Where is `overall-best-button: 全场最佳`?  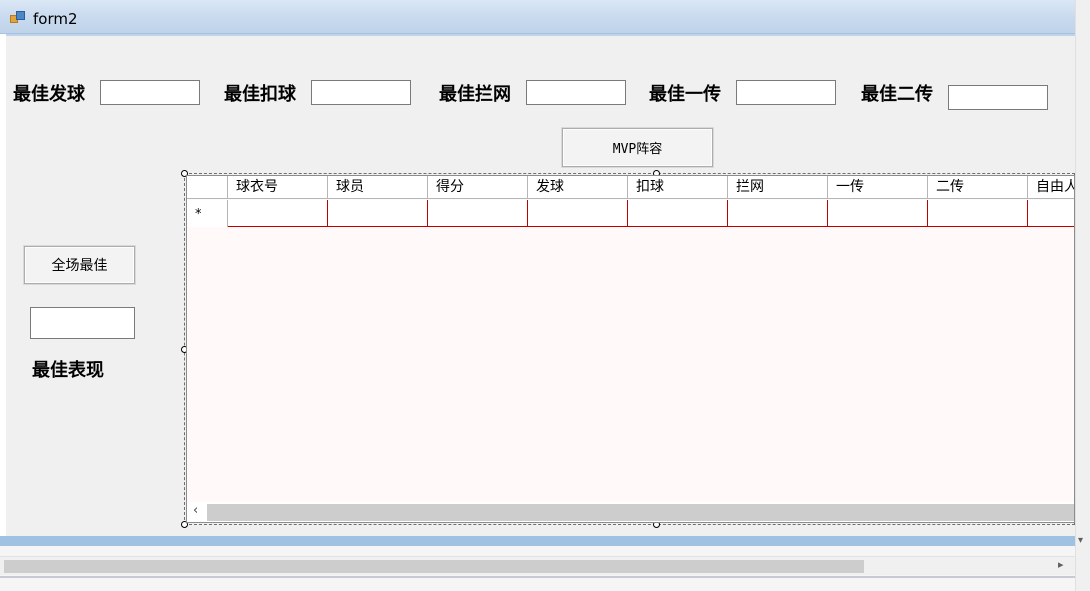
overall-best-button: 全场最佳 is located at coordinates (79, 265).